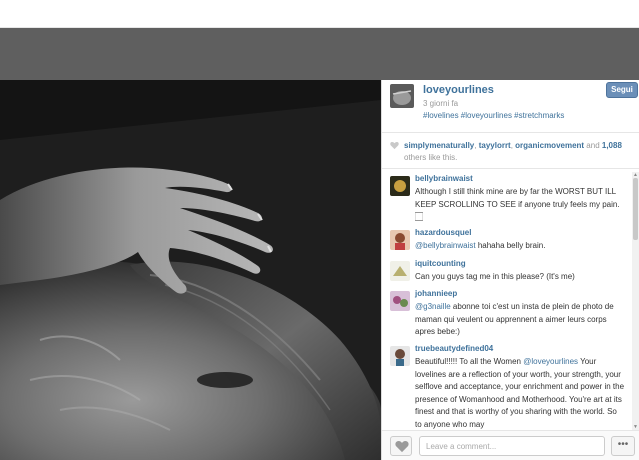 Image resolution: width=639 pixels, height=460 pixels. I want to click on liker-link: organicmovement, so click(549, 145).